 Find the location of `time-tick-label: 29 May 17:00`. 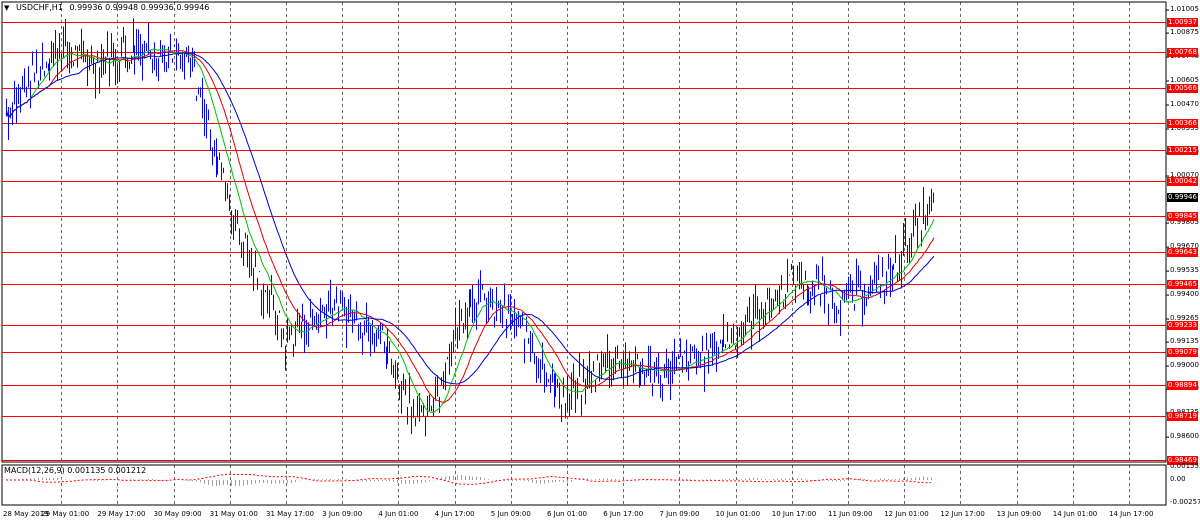

time-tick-label: 29 May 17:00 is located at coordinates (121, 514).